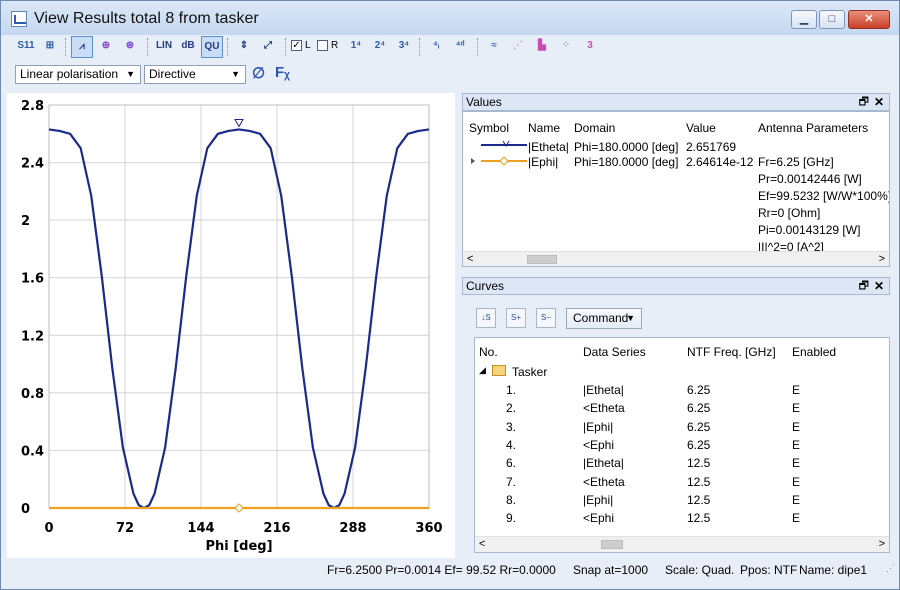  I want to click on s11-icon: S11, so click(26, 47).